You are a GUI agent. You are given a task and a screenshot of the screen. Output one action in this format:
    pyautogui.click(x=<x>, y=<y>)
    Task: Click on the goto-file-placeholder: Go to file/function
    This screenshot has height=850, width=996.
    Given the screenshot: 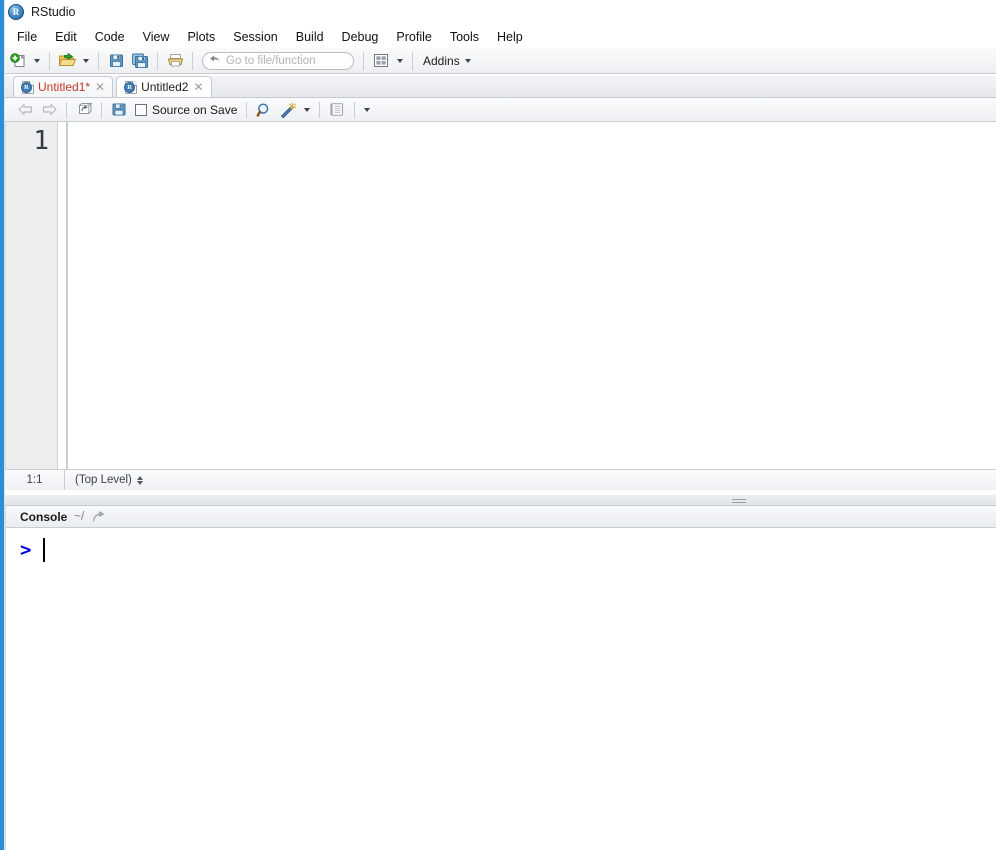 What is the action you would take?
    pyautogui.click(x=271, y=60)
    